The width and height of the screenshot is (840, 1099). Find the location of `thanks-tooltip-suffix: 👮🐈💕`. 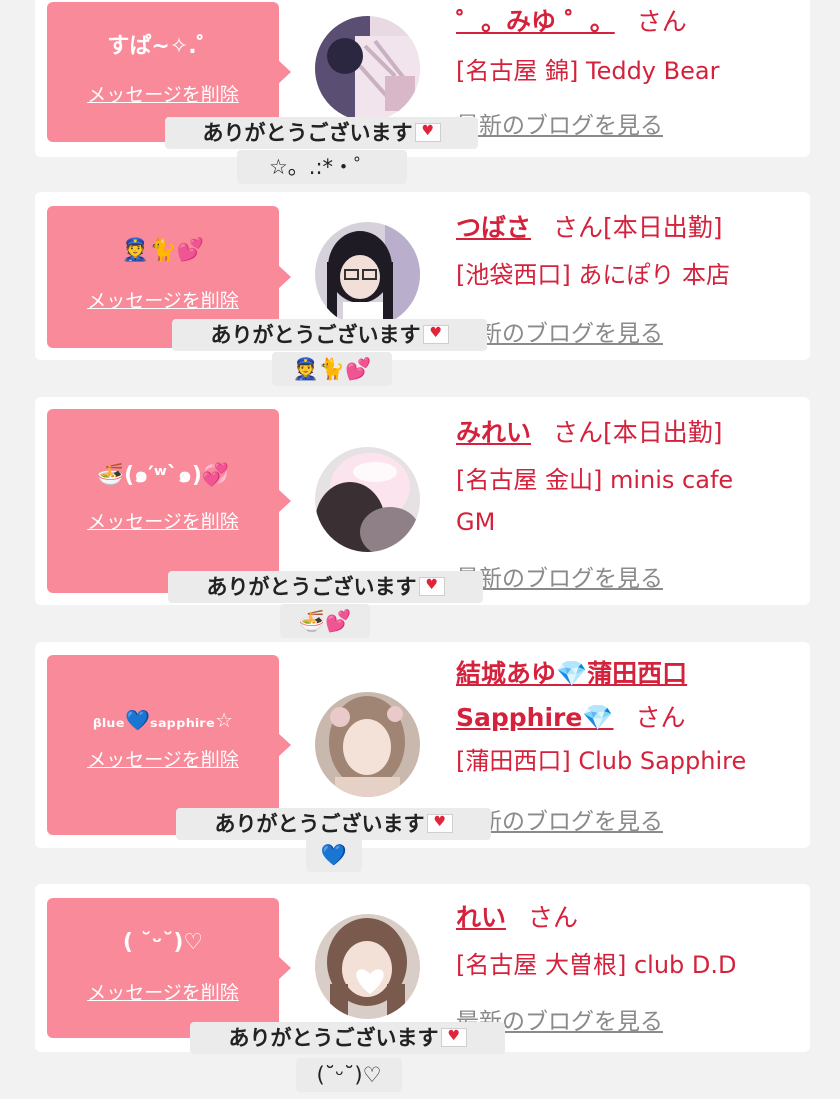

thanks-tooltip-suffix: 👮🐈💕 is located at coordinates (332, 369).